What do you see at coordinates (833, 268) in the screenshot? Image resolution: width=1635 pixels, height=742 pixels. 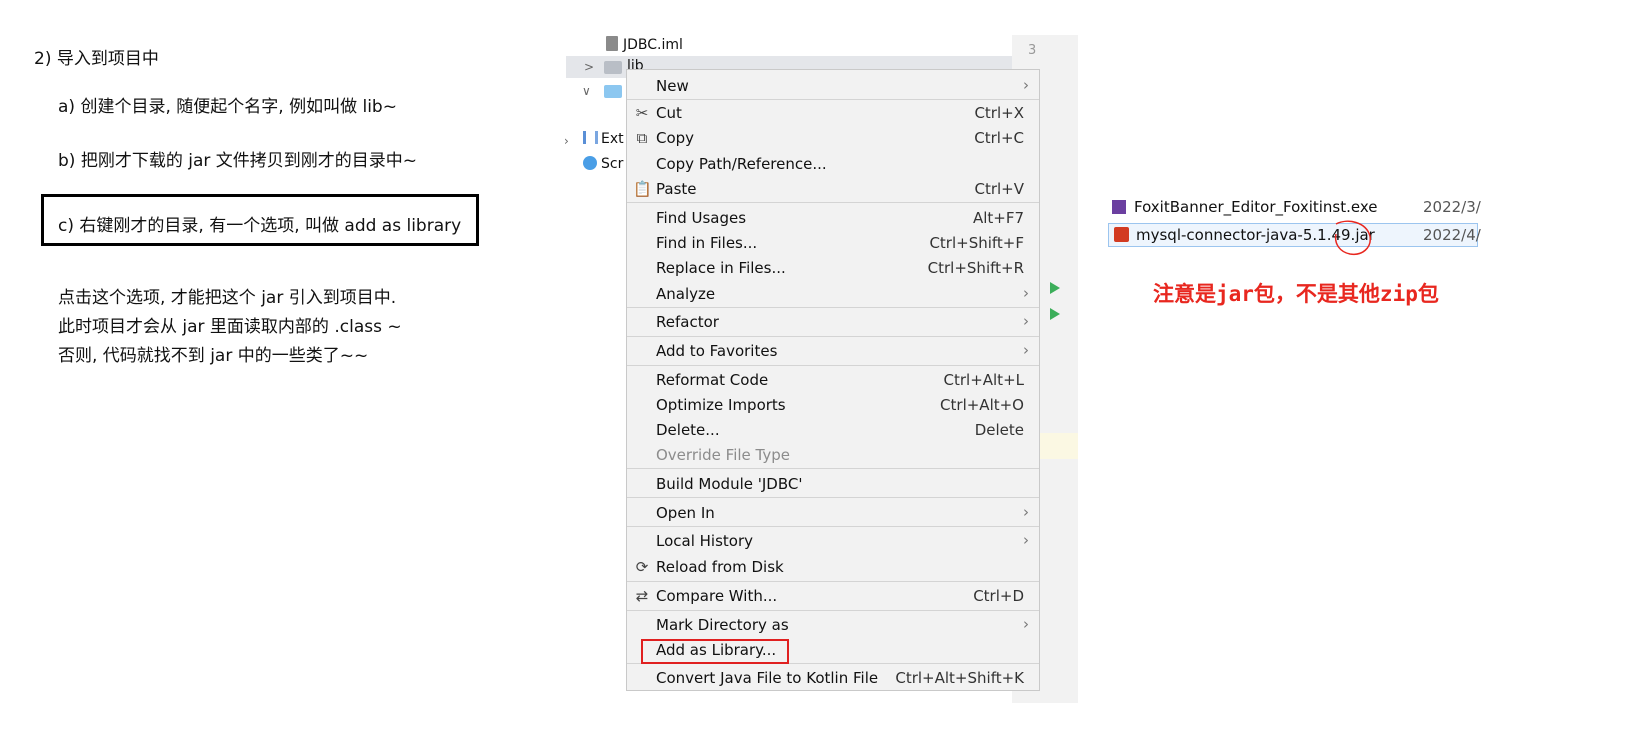 I see `menu-item-replace-in-files: Replace in Files... Ctrl+Shift+R` at bounding box center [833, 268].